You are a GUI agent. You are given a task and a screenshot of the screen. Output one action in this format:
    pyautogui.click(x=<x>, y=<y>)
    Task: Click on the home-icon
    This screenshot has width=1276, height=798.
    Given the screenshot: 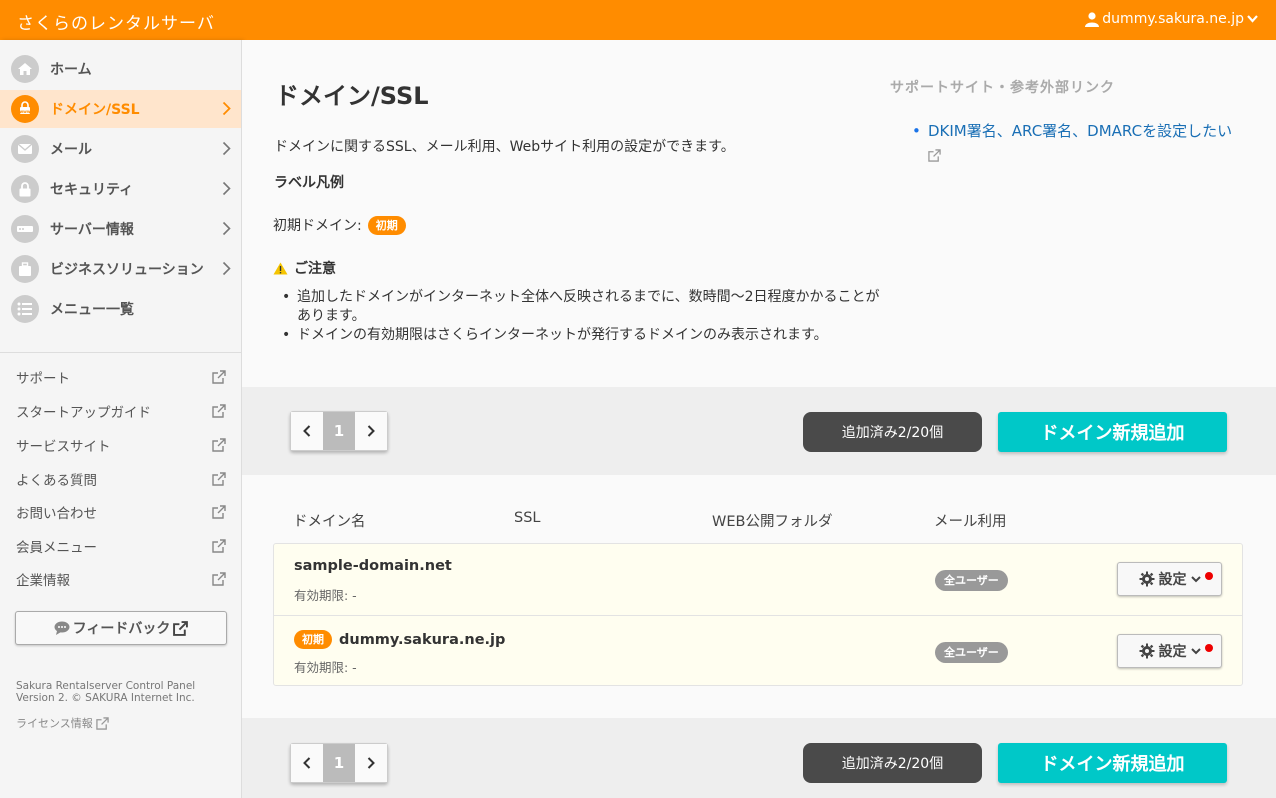 What is the action you would take?
    pyautogui.click(x=25, y=69)
    